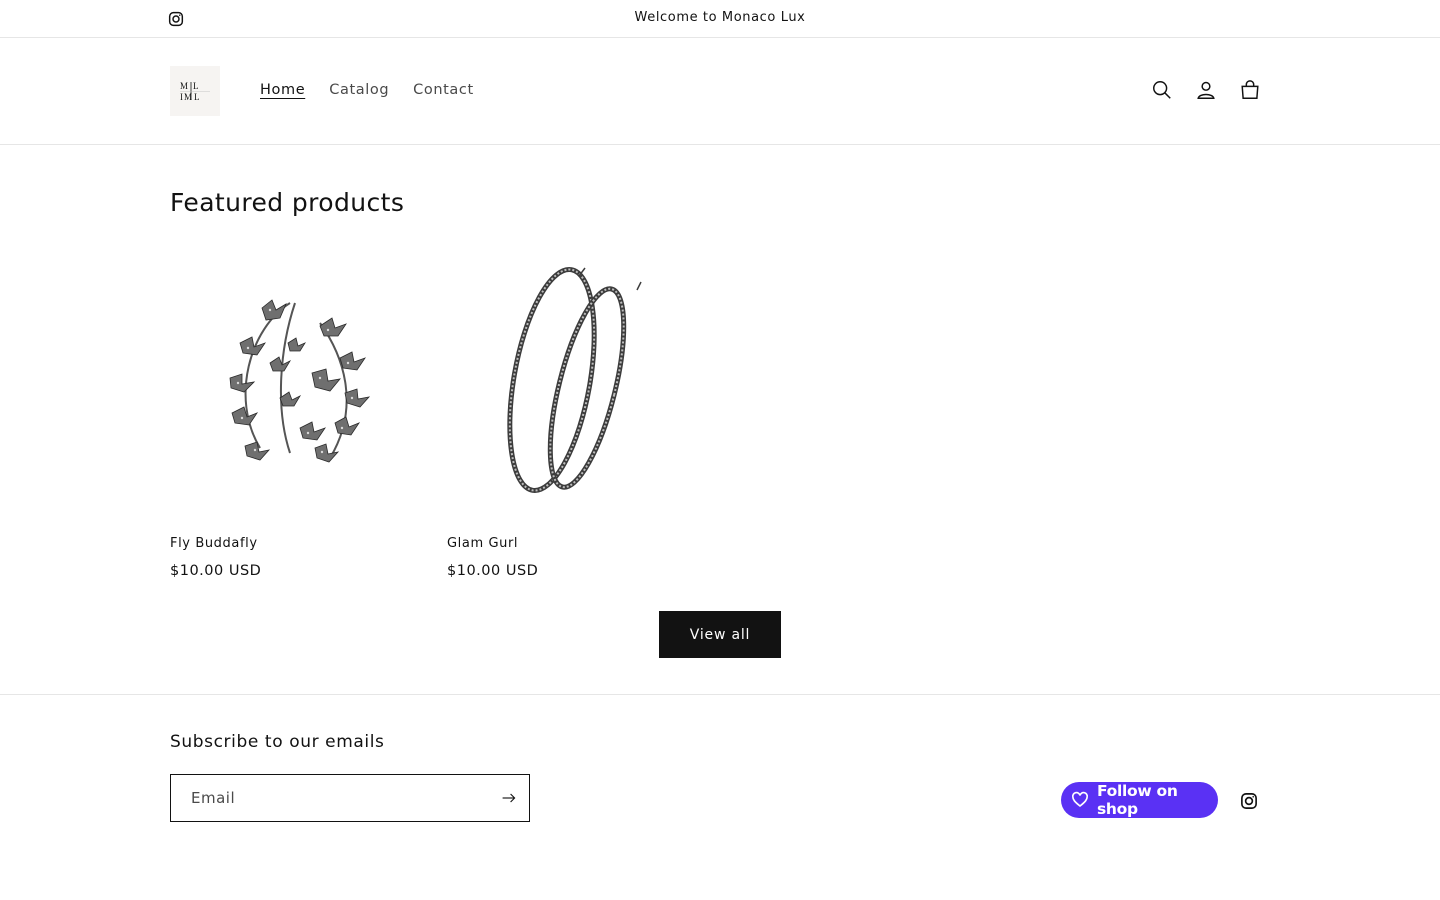 This screenshot has height=900, width=1440. Describe the element at coordinates (277, 742) in the screenshot. I see `subscribe-title: Subscribe to our emails` at that location.